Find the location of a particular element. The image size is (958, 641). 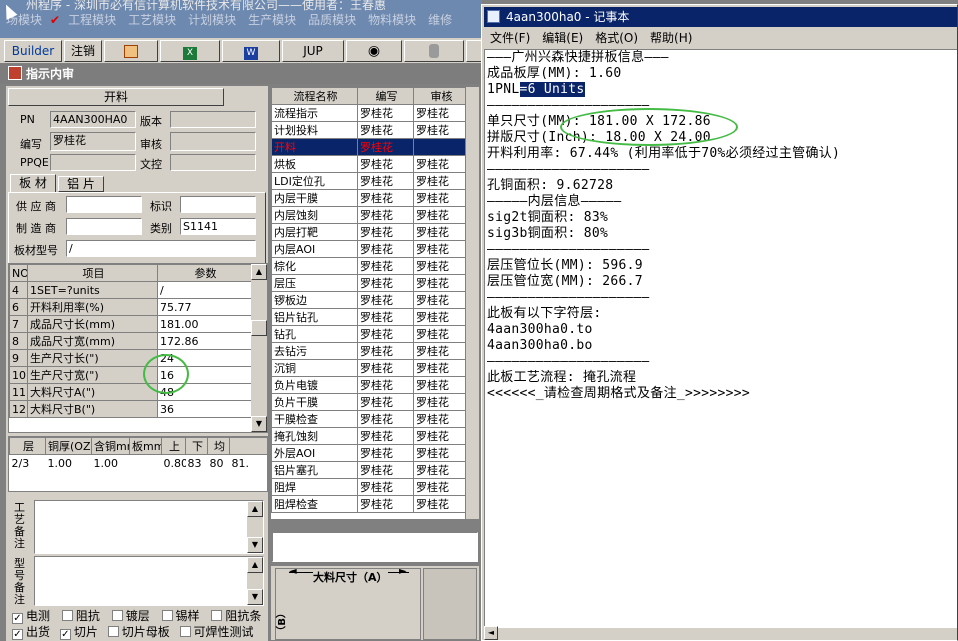

check-shipping: ✓ 出货 is located at coordinates (31, 632).